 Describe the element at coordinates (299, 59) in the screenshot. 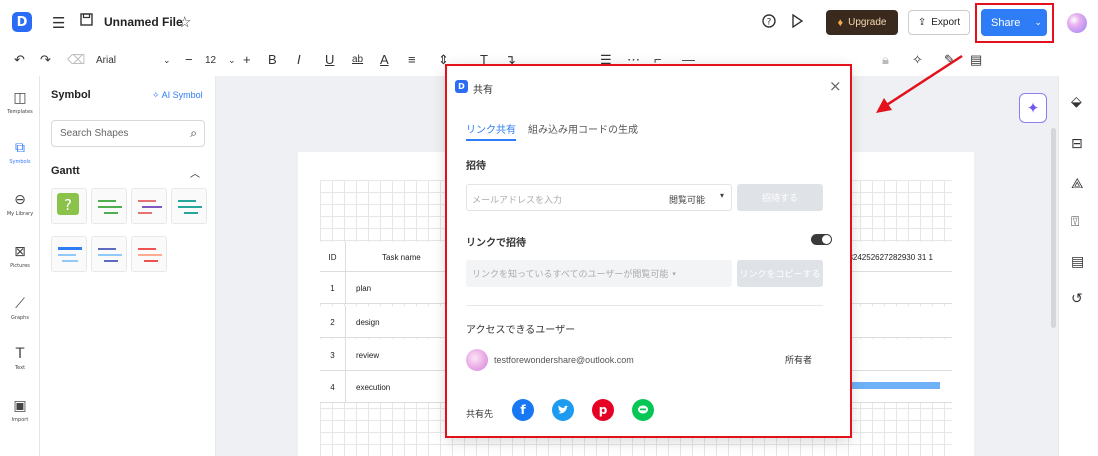

I see `italic-icon: I` at that location.